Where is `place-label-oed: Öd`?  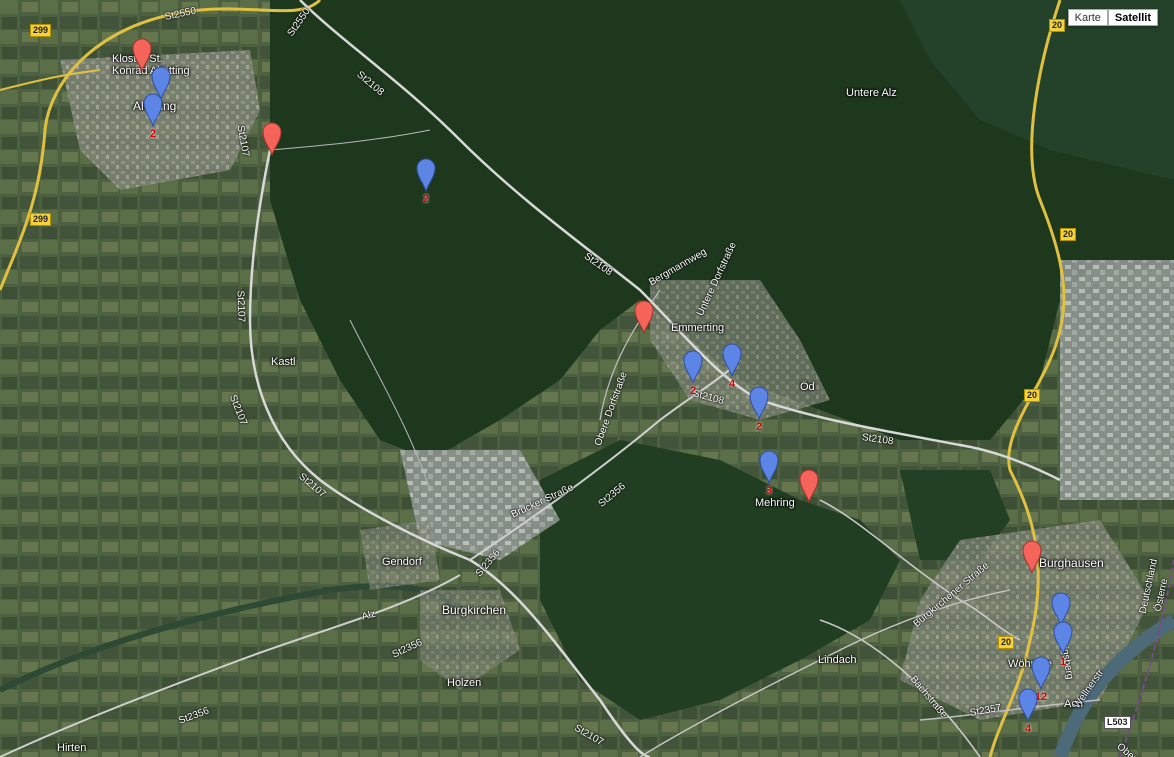
place-label-oed: Öd is located at coordinates (807, 387).